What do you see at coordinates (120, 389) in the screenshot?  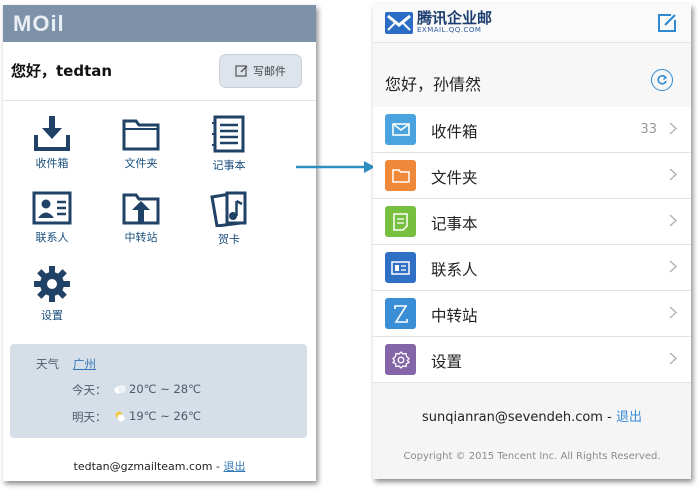 I see `cloudy-icon` at bounding box center [120, 389].